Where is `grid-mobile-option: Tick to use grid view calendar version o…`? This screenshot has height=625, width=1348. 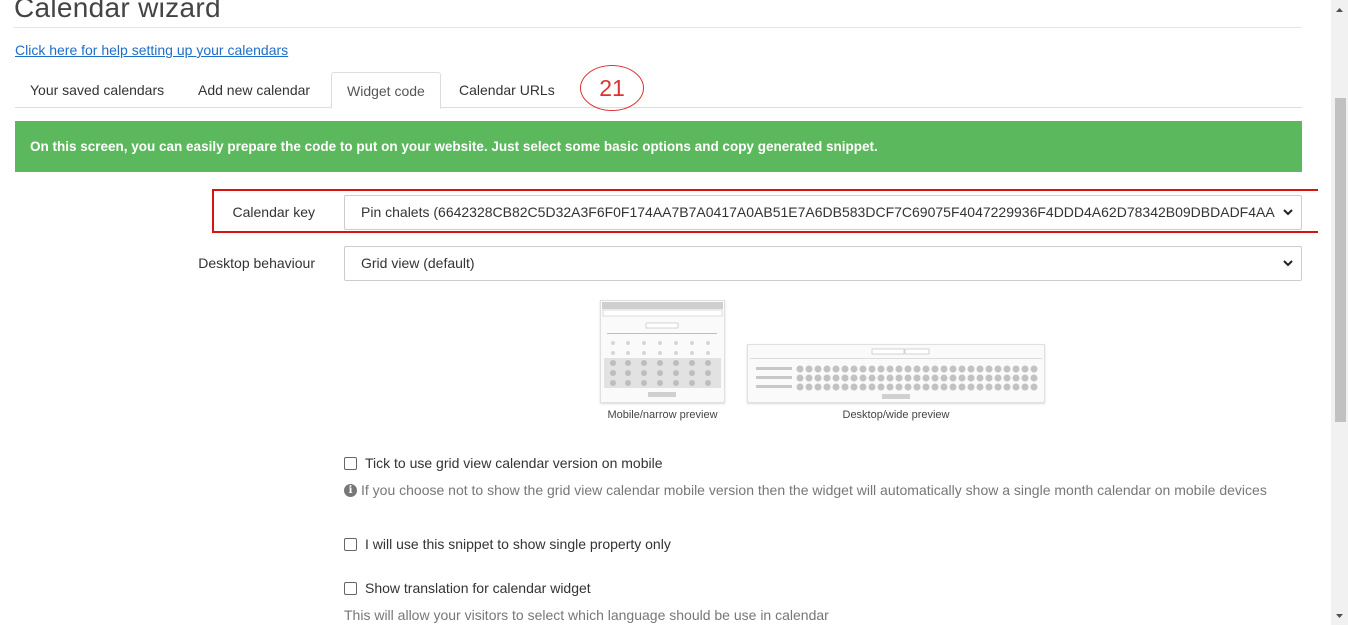
grid-mobile-option: Tick to use grid view calendar version o… is located at coordinates (503, 463).